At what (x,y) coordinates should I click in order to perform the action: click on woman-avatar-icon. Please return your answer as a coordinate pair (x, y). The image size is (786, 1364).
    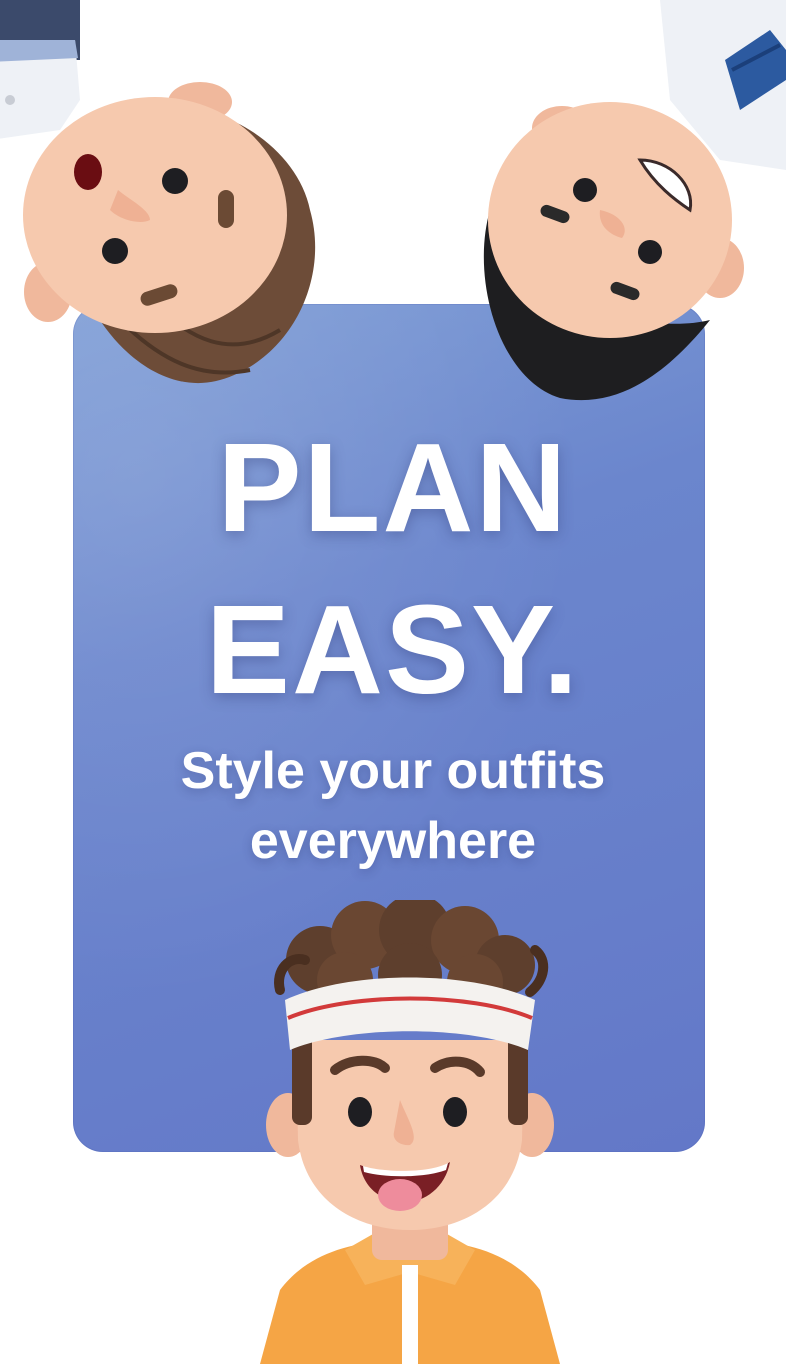
    Looking at the image, I should click on (165, 205).